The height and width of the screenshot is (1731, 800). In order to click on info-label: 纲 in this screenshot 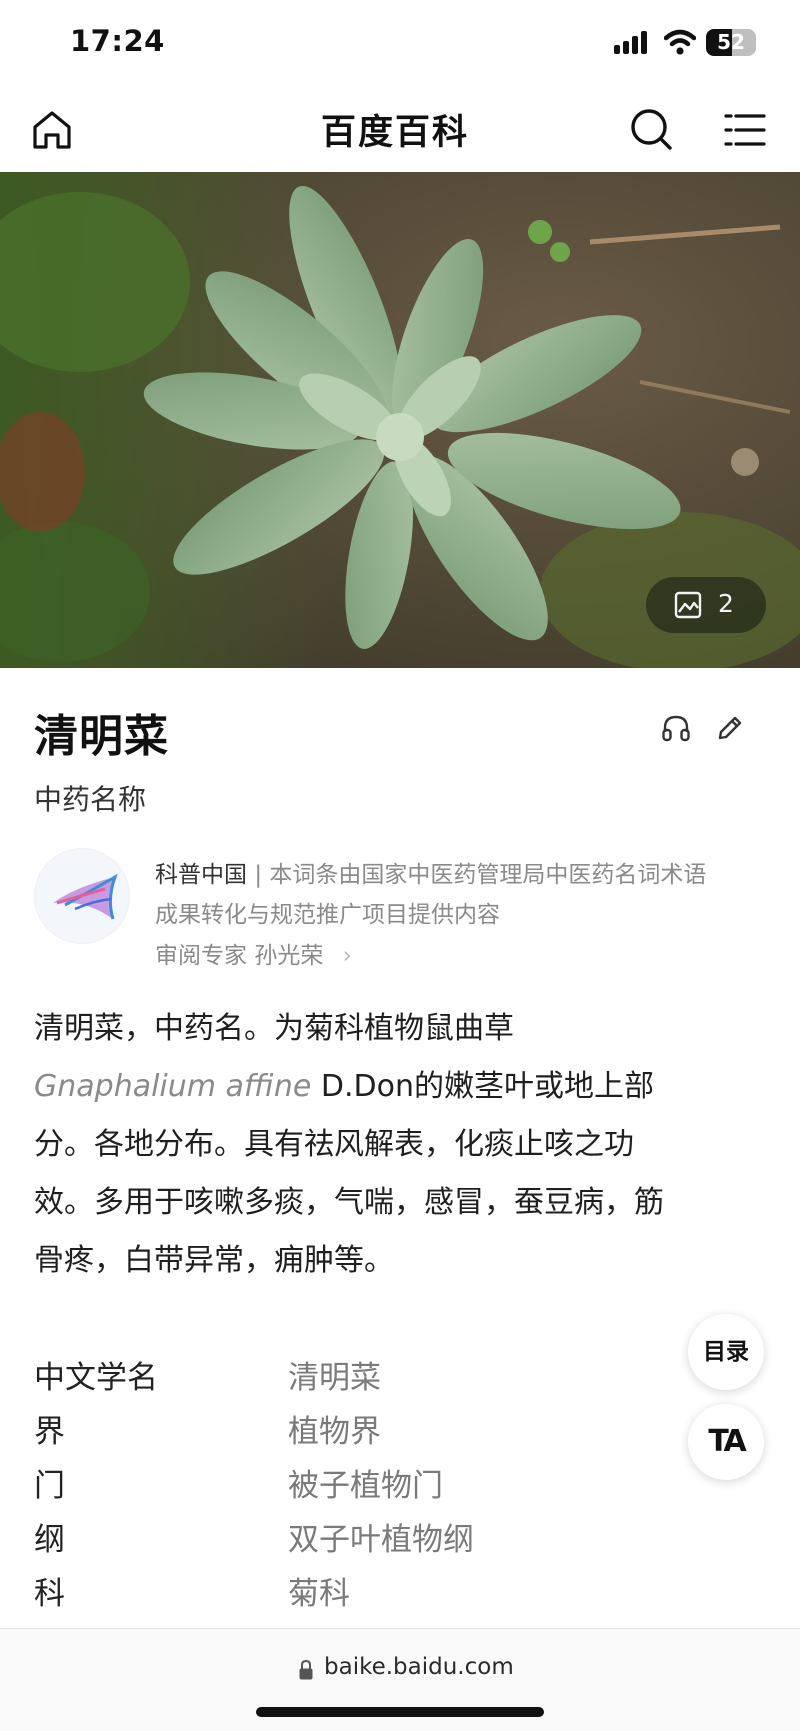, I will do `click(49, 1540)`.